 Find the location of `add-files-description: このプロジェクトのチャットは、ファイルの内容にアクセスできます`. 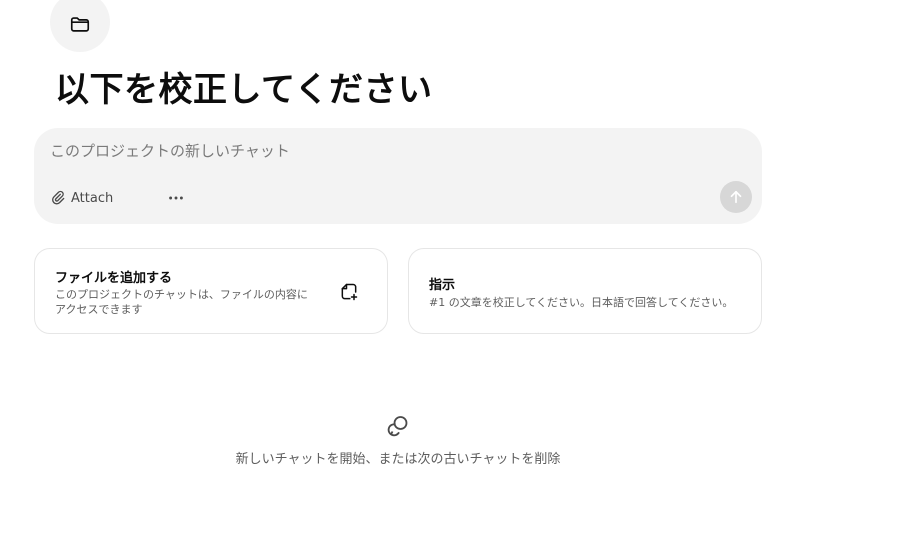

add-files-description: このプロジェクトのチャットは、ファイルの内容にアクセスできます is located at coordinates (181, 302).